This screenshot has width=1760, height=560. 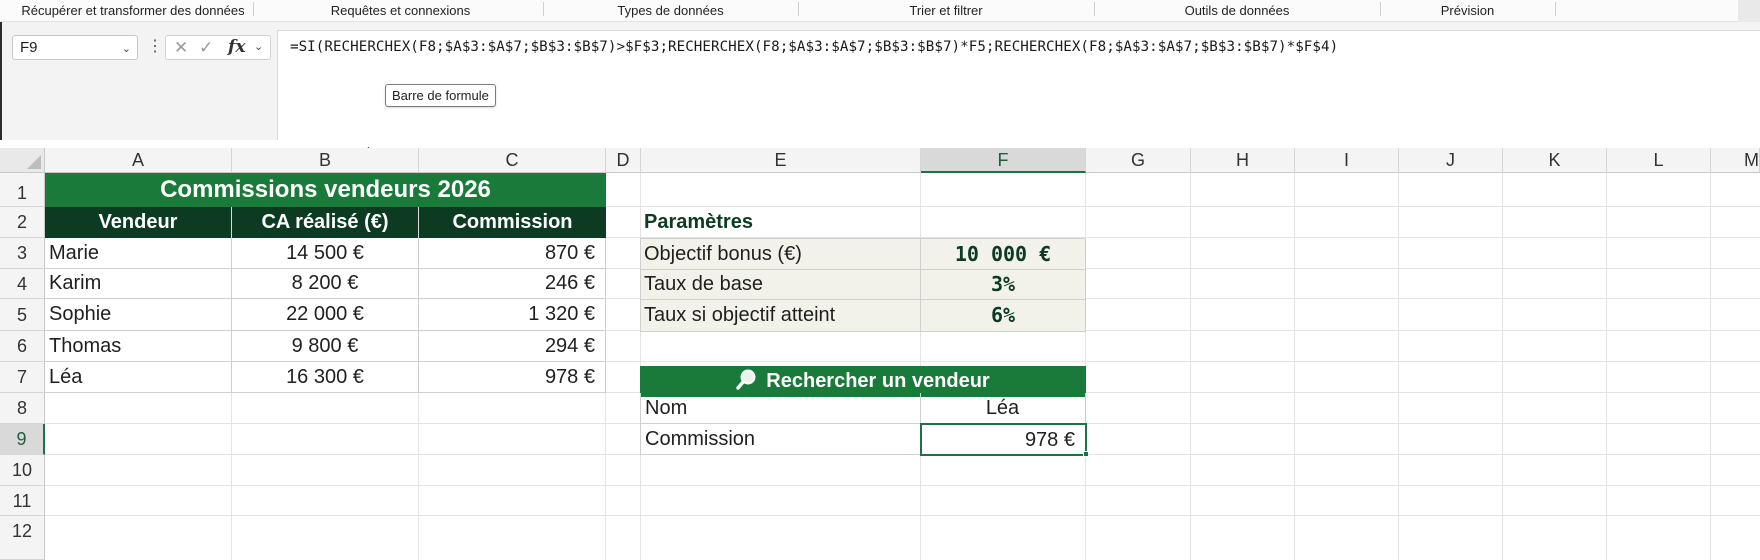 I want to click on param-value-bonus-rate: 6%, so click(x=1003, y=315).